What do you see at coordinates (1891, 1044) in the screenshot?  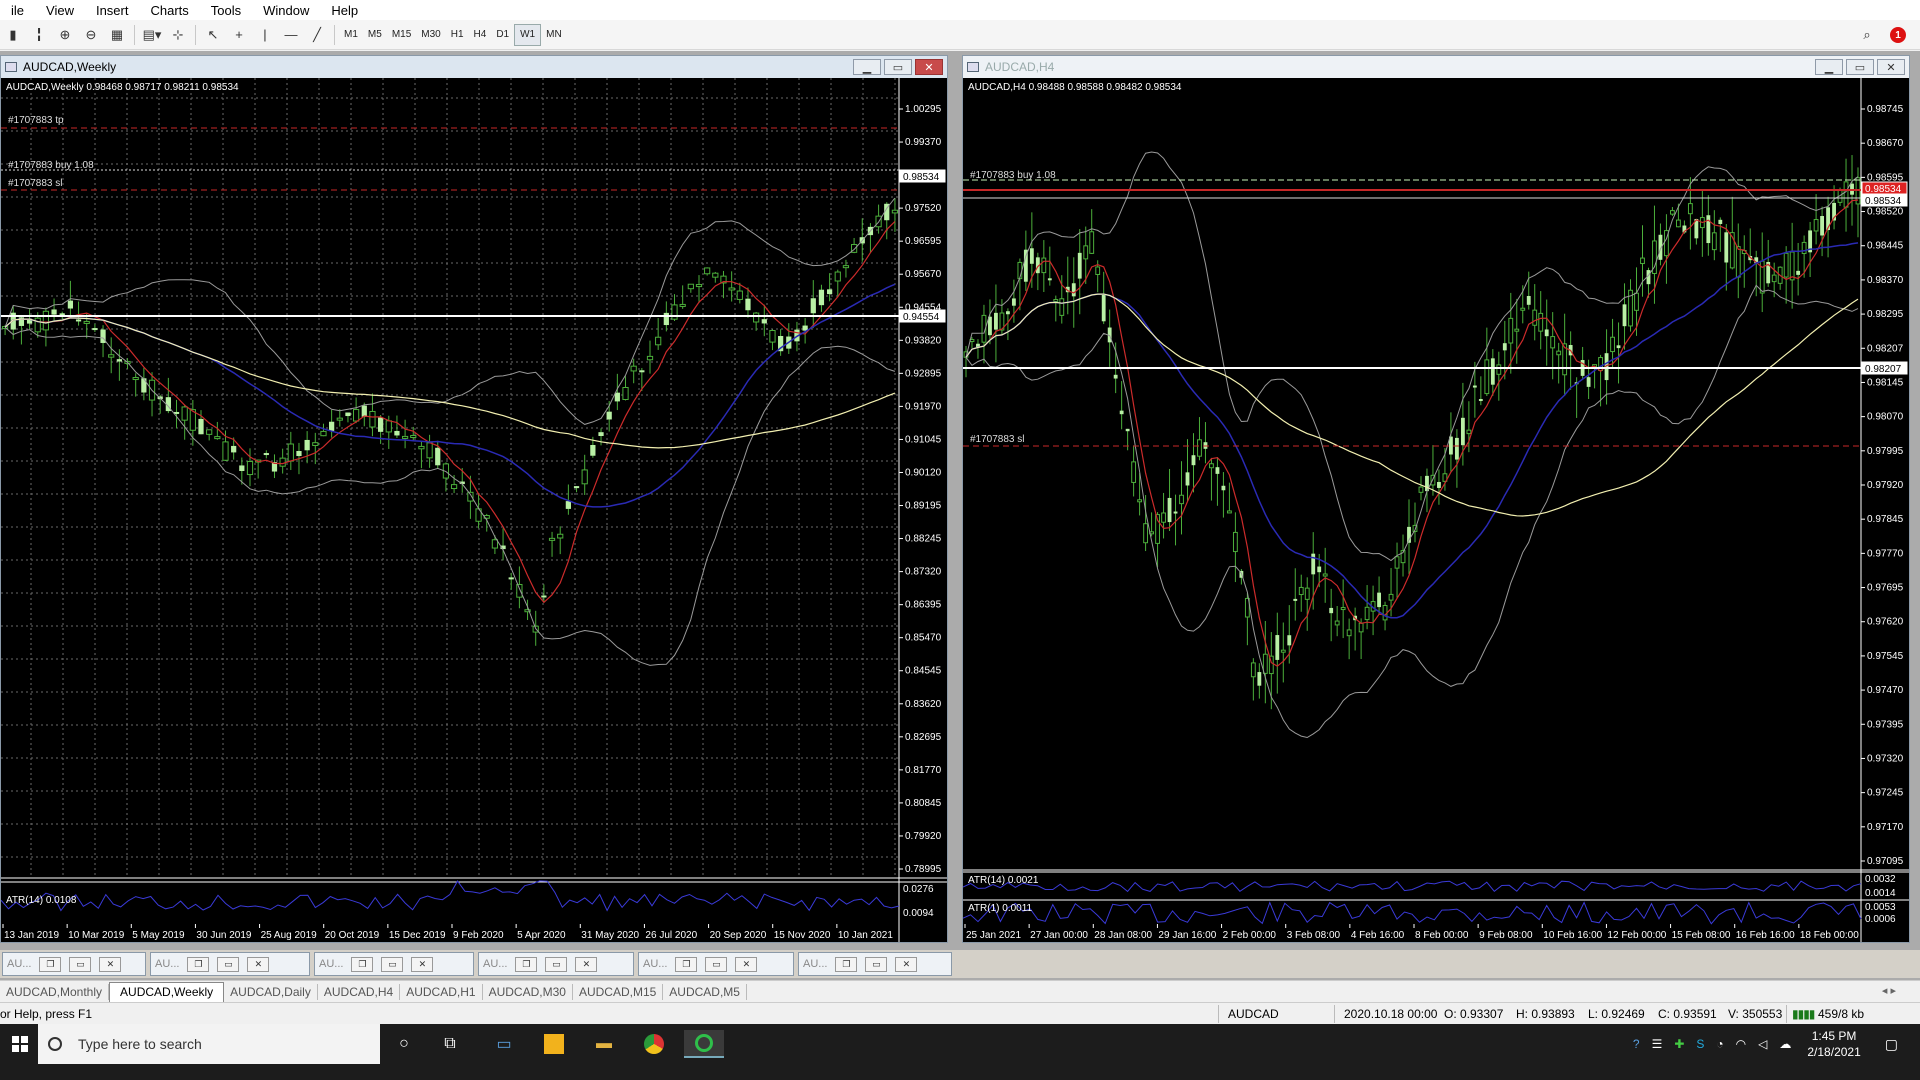 I see `action-center-icon: ▢` at bounding box center [1891, 1044].